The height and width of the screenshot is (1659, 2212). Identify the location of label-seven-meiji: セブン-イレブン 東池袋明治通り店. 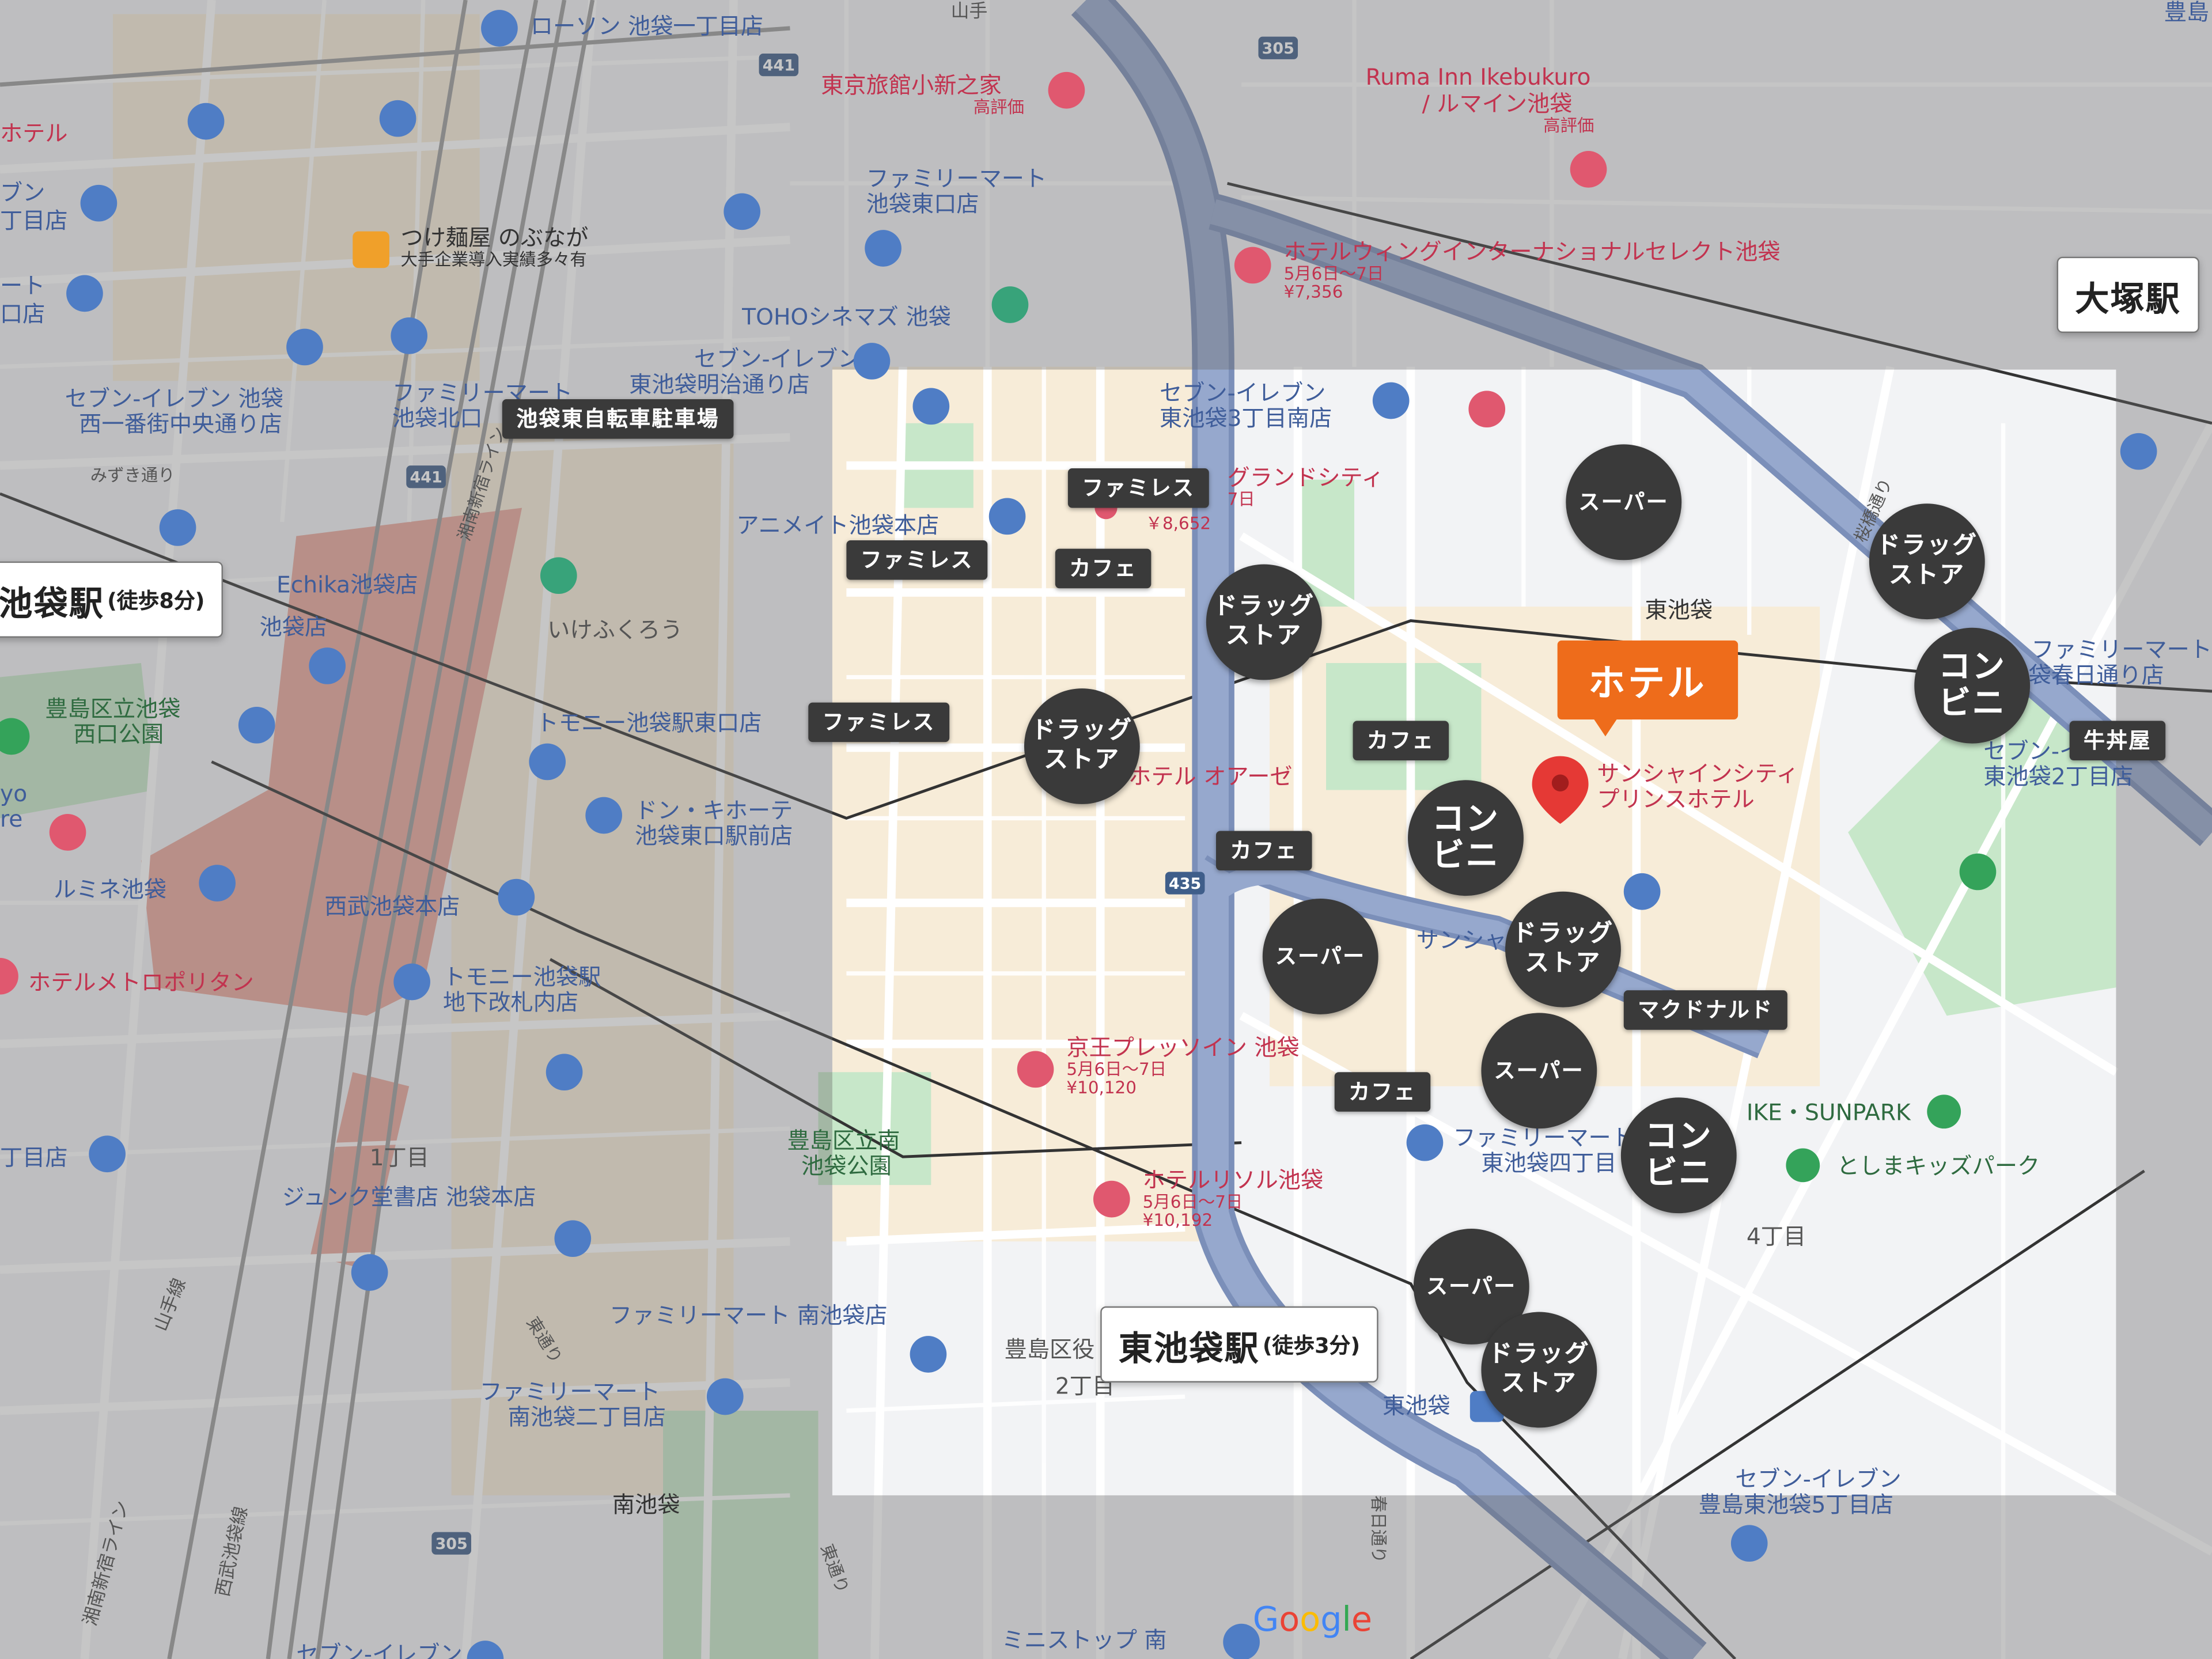
(744, 371).